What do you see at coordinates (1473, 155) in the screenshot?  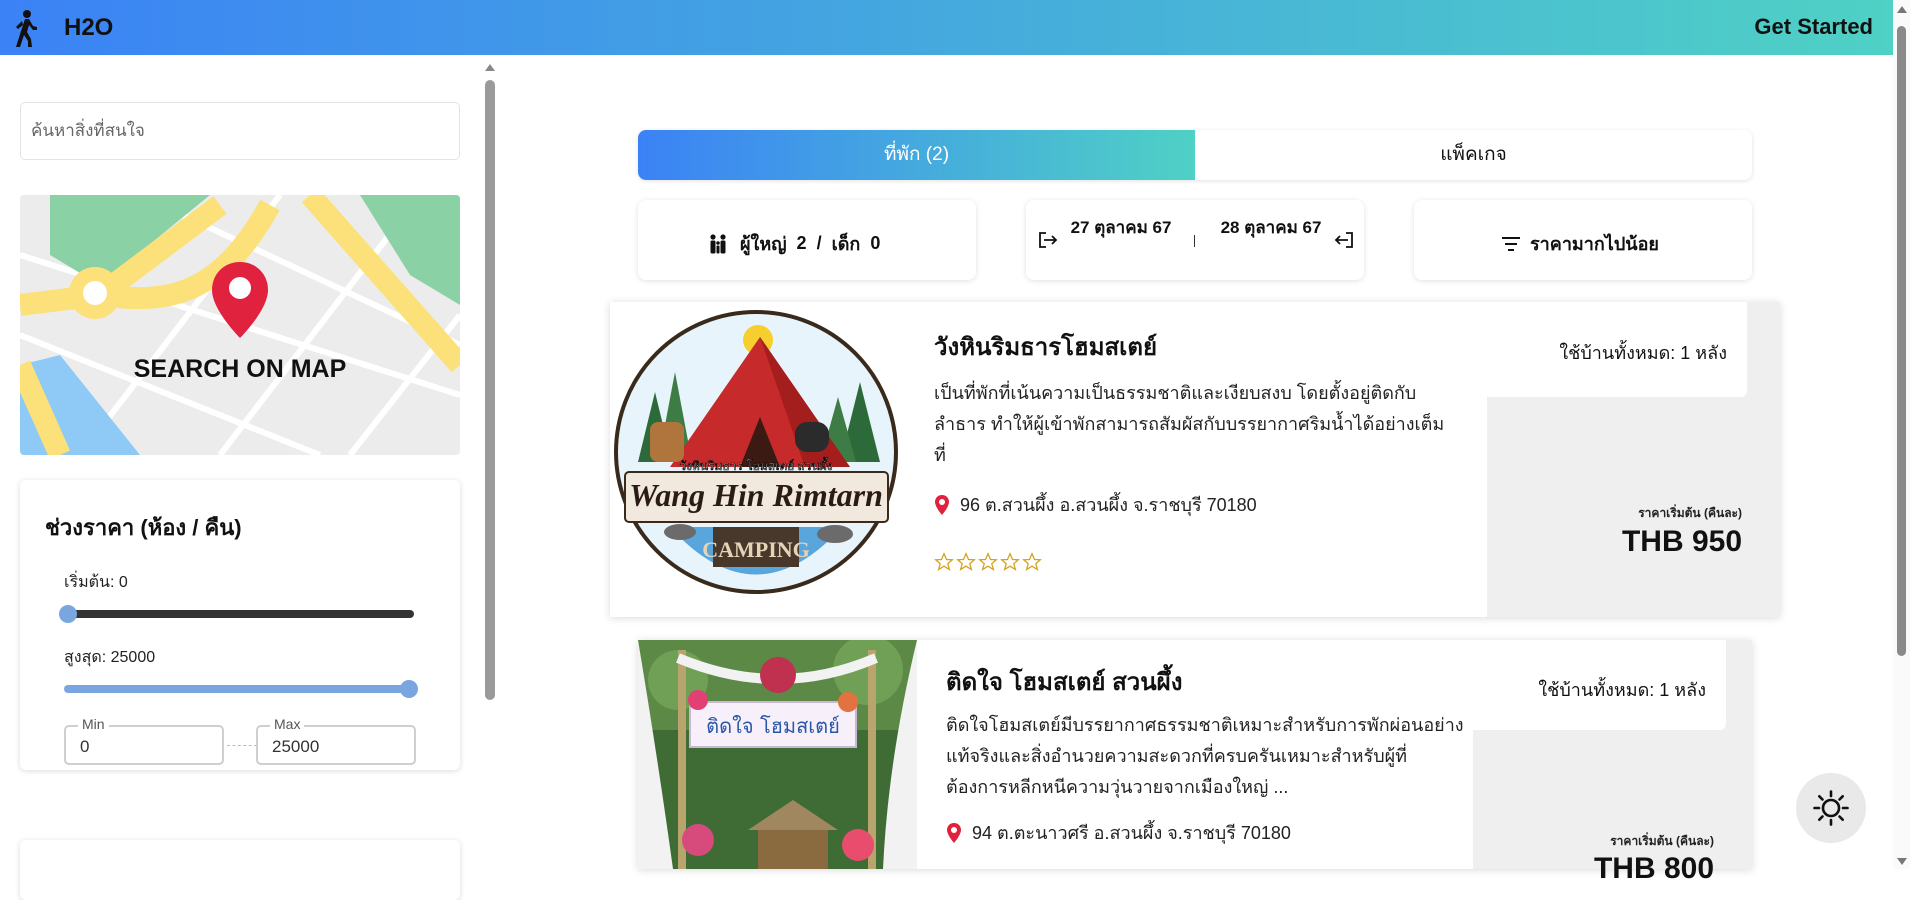 I see `tab-packages: แพ็คเกจ` at bounding box center [1473, 155].